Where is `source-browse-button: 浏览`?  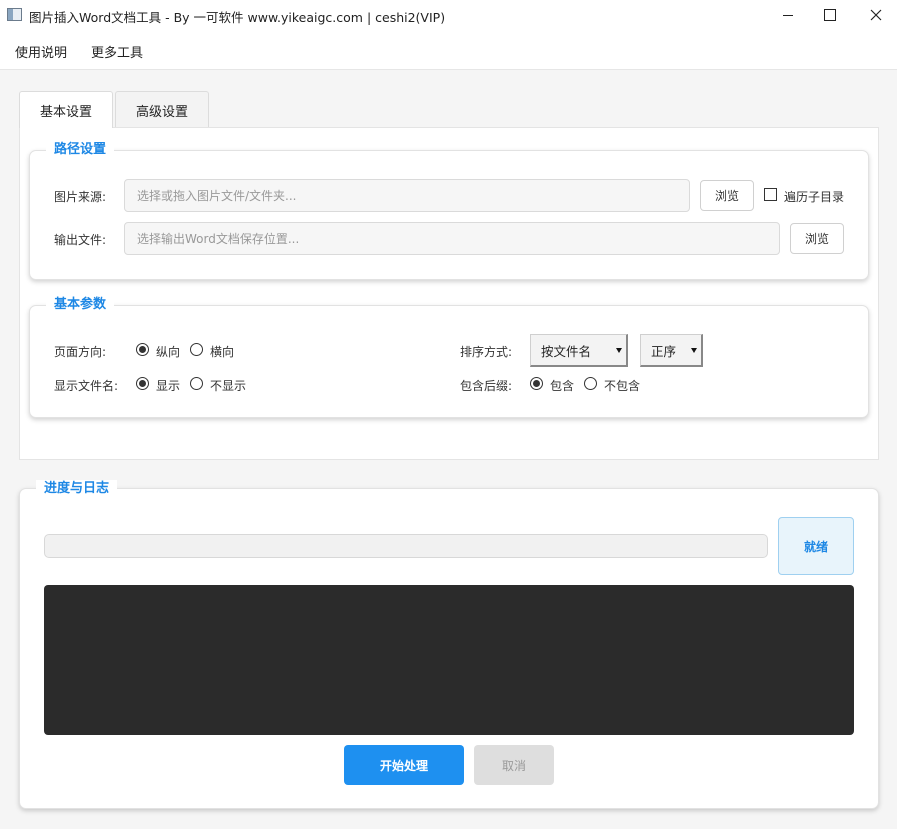
source-browse-button: 浏览 is located at coordinates (727, 195).